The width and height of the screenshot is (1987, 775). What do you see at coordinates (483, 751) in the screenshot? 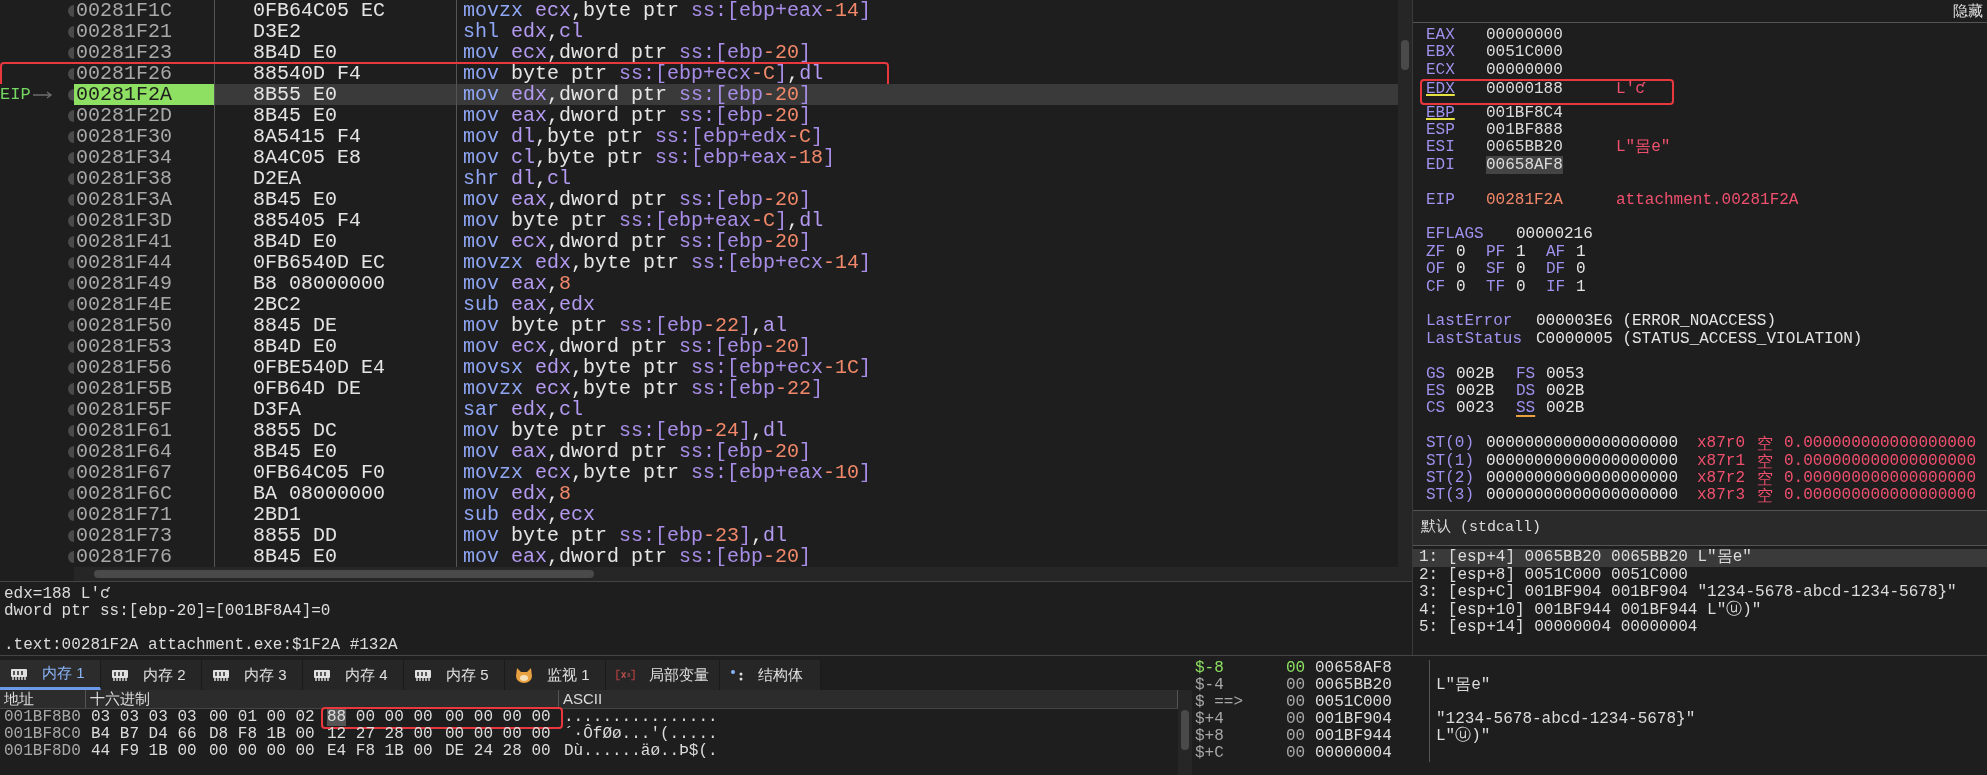
I see `hex-byte: 24` at bounding box center [483, 751].